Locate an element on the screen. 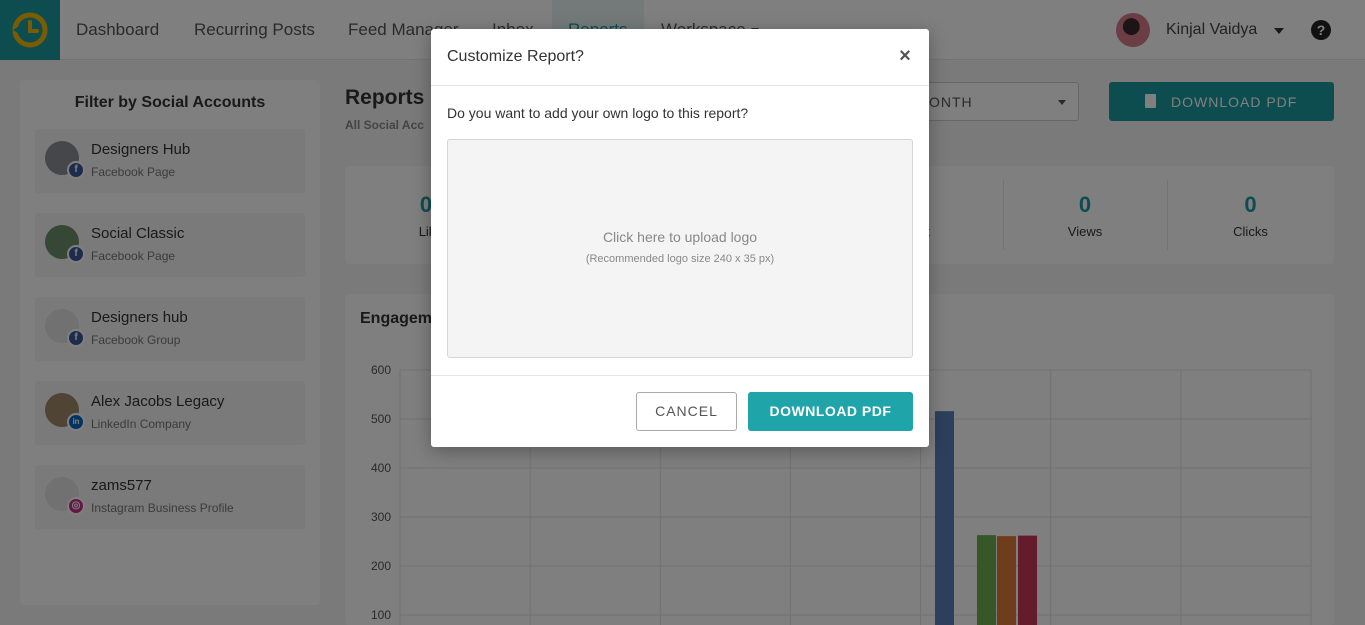 The image size is (1365, 625). upload-text: Click here to upload logo is located at coordinates (680, 237).